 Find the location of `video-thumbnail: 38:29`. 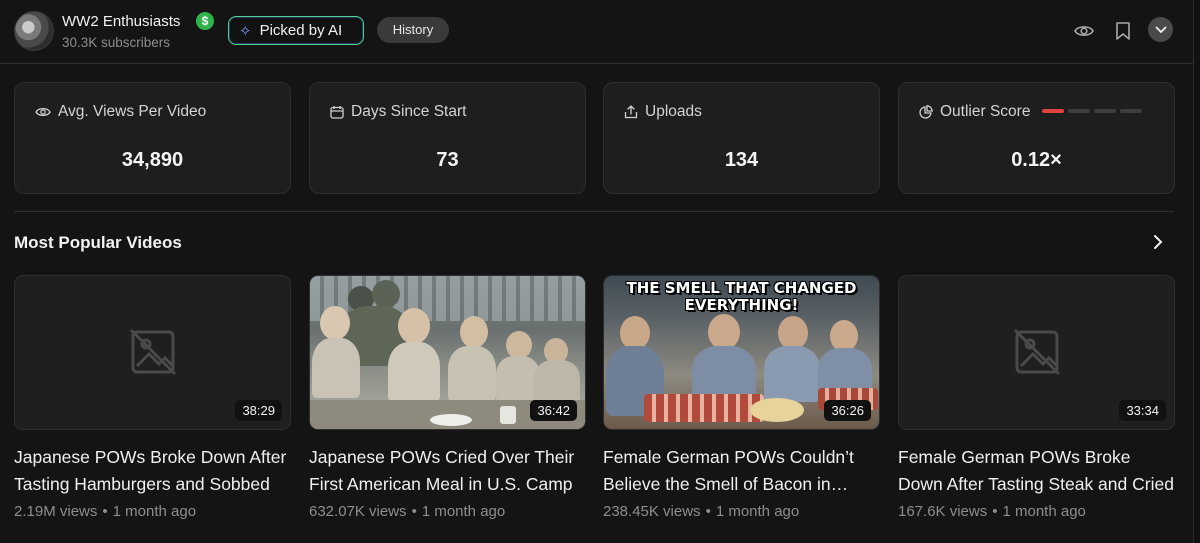

video-thumbnail: 38:29 is located at coordinates (152, 352).